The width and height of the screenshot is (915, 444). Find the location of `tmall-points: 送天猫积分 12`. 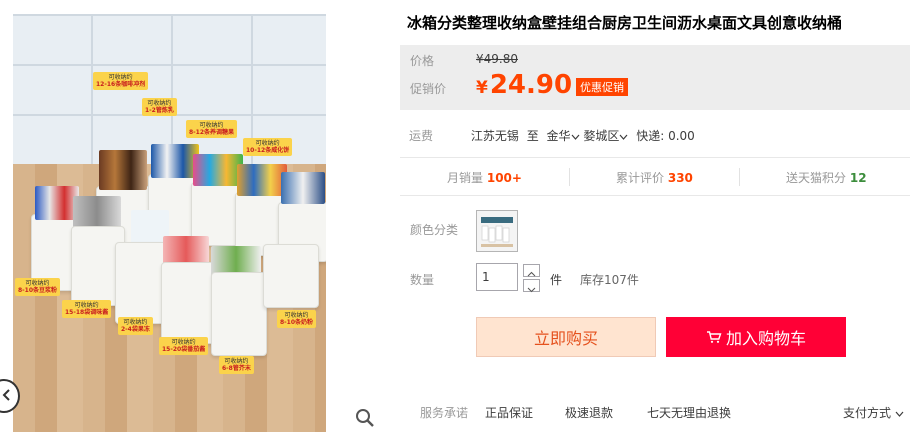

tmall-points: 送天猫积分 12 is located at coordinates (826, 177).